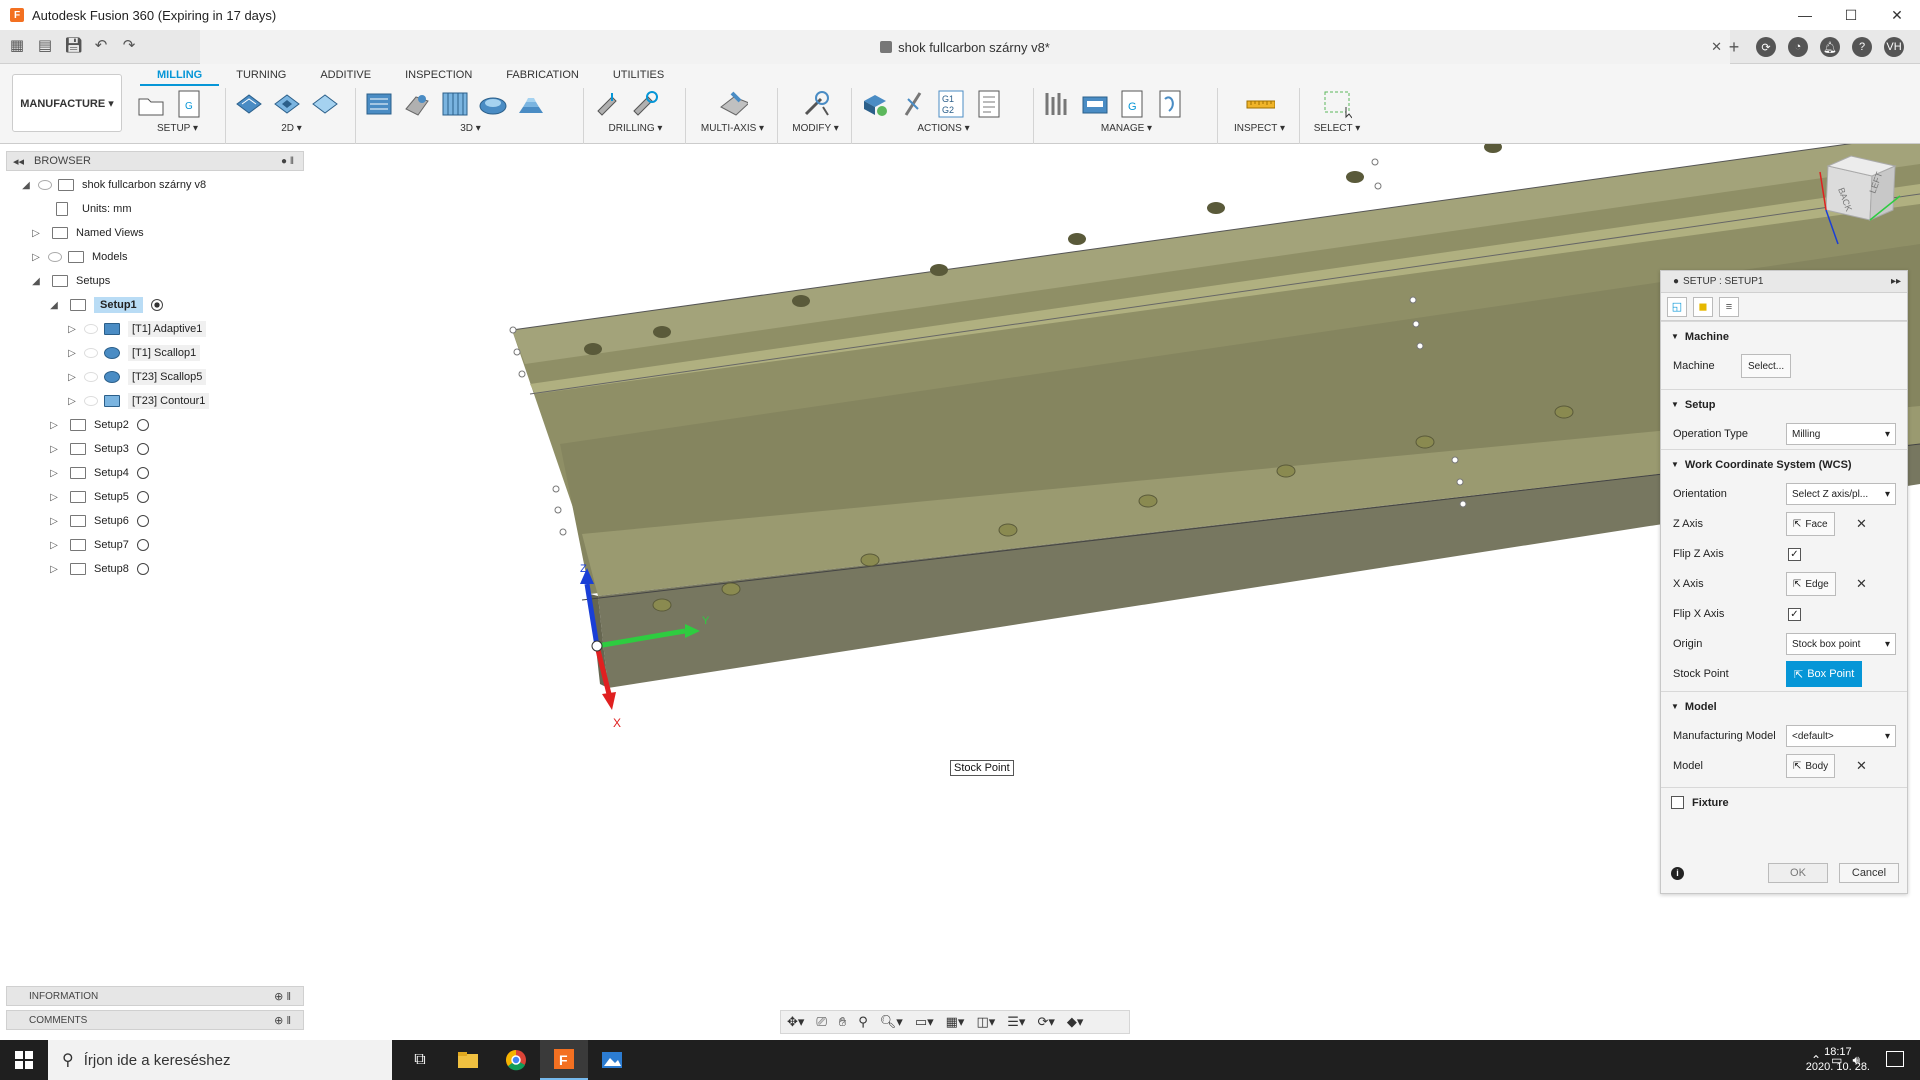 This screenshot has height=1080, width=1920. Describe the element at coordinates (1841, 434) in the screenshot. I see `operation-type-select: Milling ▾` at that location.